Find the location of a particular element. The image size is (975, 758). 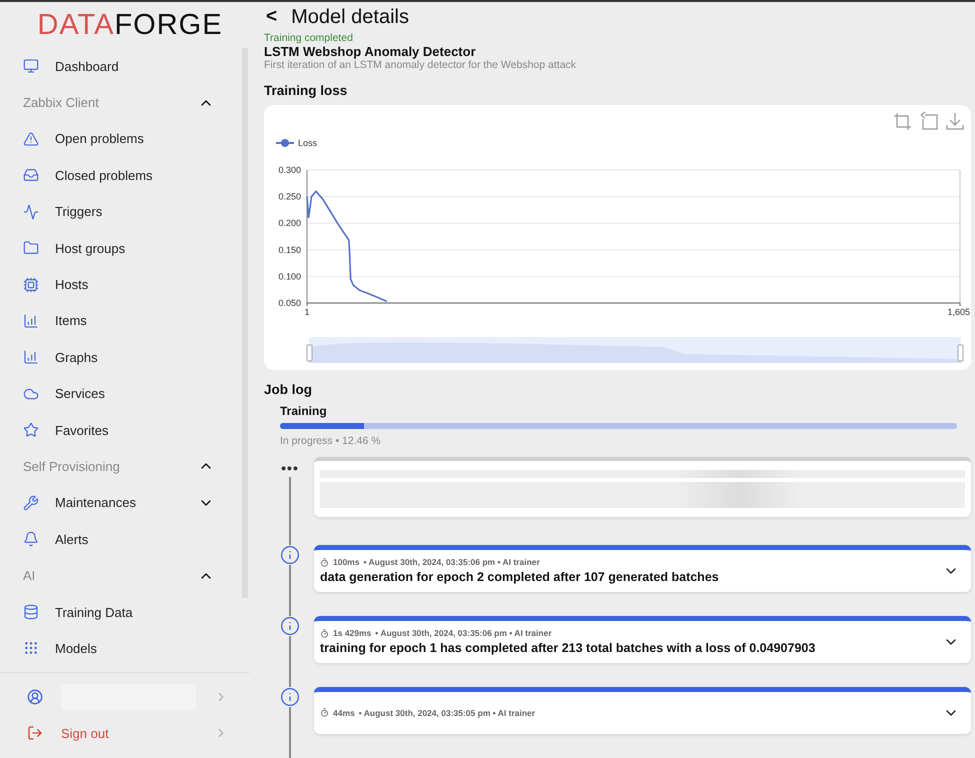

axis-tick-label: 0.250 is located at coordinates (289, 197).